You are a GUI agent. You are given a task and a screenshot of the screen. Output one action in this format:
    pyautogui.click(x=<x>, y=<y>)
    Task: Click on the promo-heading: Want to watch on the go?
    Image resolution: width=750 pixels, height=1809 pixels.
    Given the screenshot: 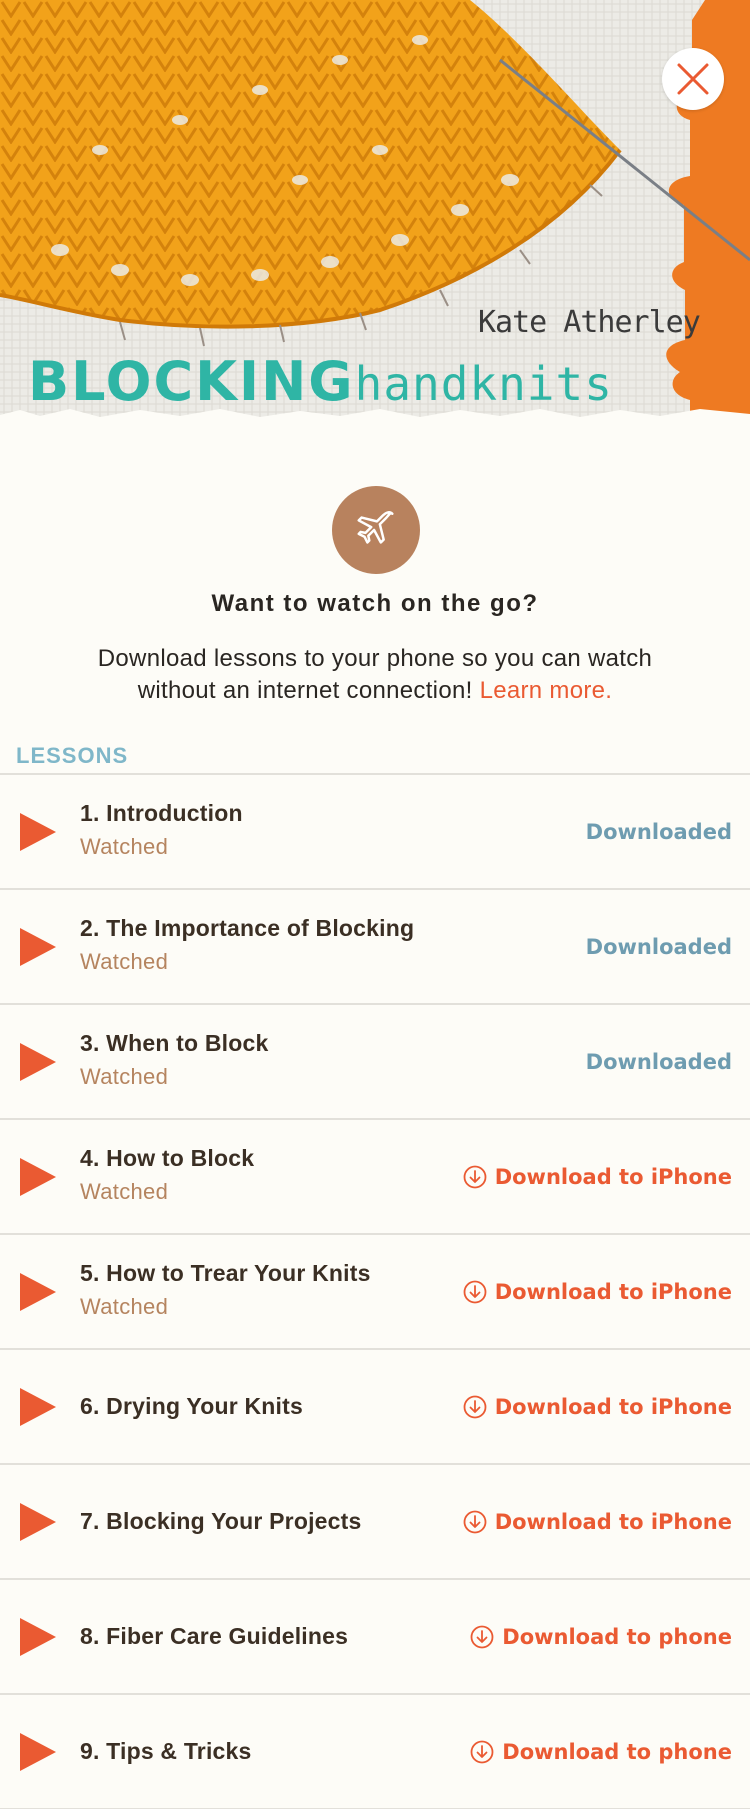 What is the action you would take?
    pyautogui.click(x=375, y=603)
    